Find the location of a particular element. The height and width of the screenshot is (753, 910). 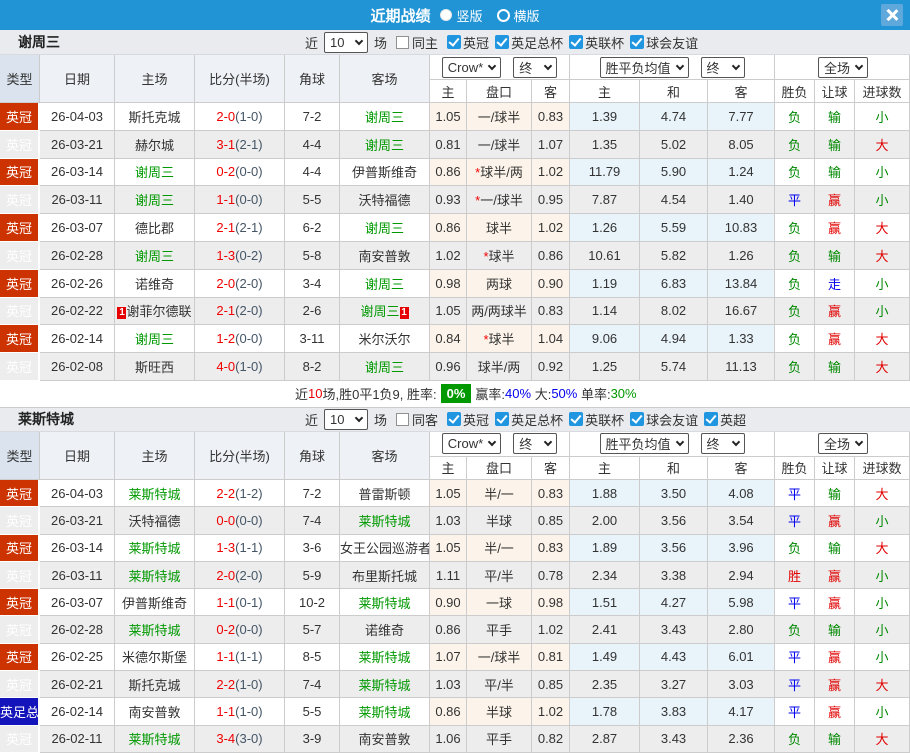

handicap-home-odds-cell: 1.05 is located at coordinates (448, 117).